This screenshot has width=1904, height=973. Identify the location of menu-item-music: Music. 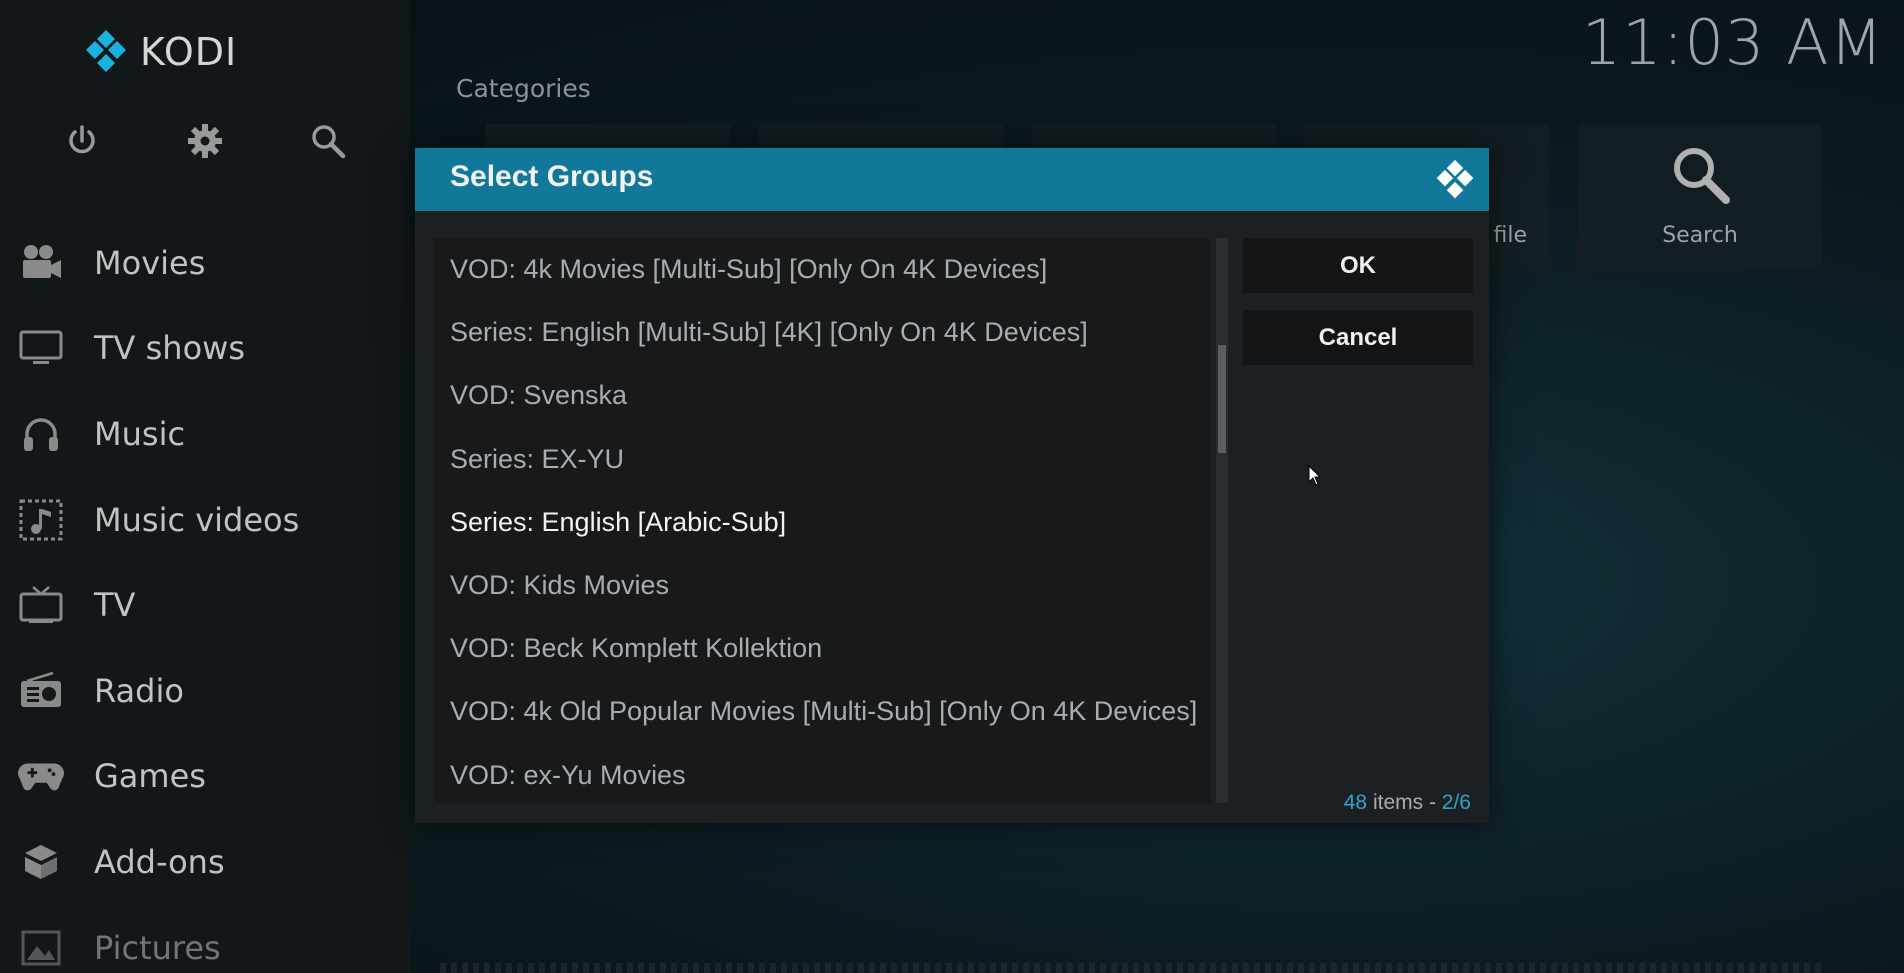
(205, 434).